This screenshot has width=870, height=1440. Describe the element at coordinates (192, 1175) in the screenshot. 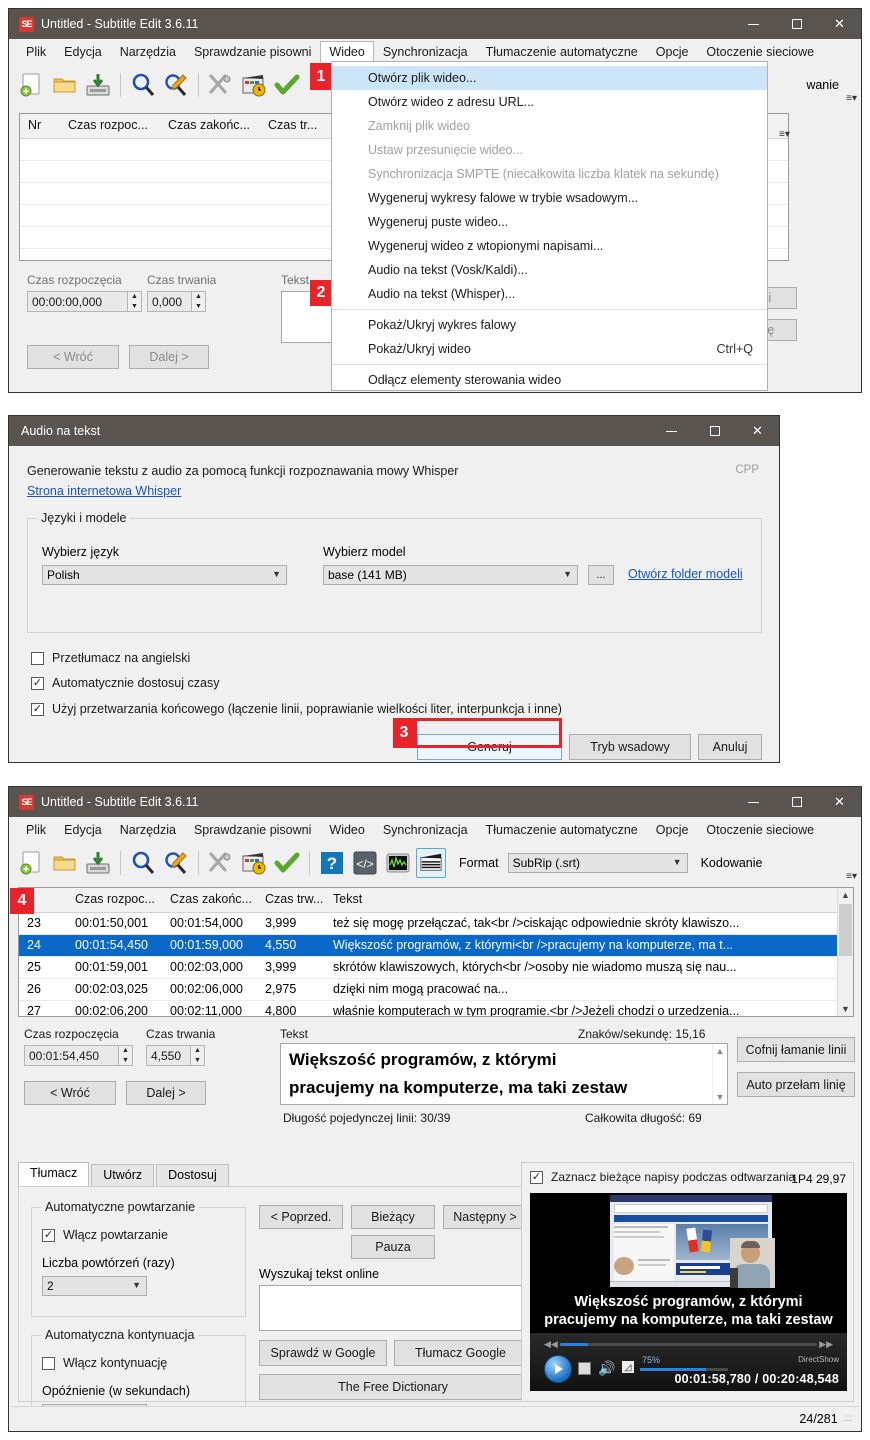

I see `tab-dostosuj: Dostosuj` at that location.